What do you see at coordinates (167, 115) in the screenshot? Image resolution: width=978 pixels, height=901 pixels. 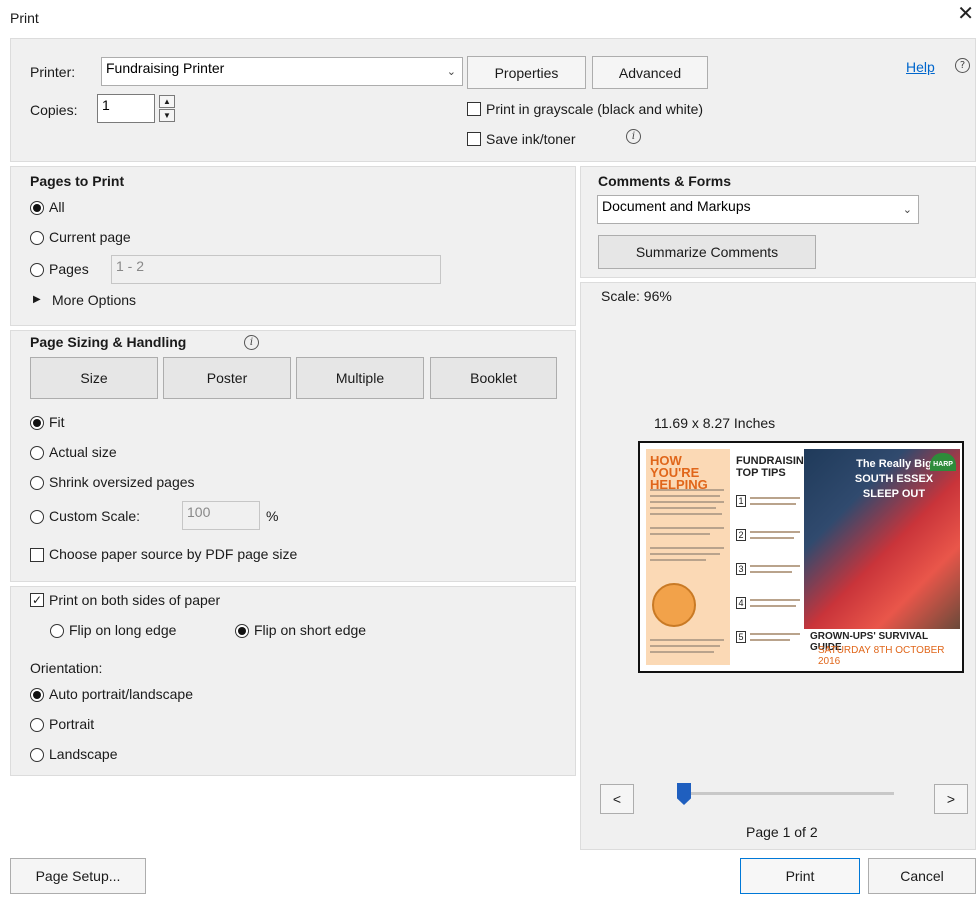 I see `stepper-down-icon: ▼` at bounding box center [167, 115].